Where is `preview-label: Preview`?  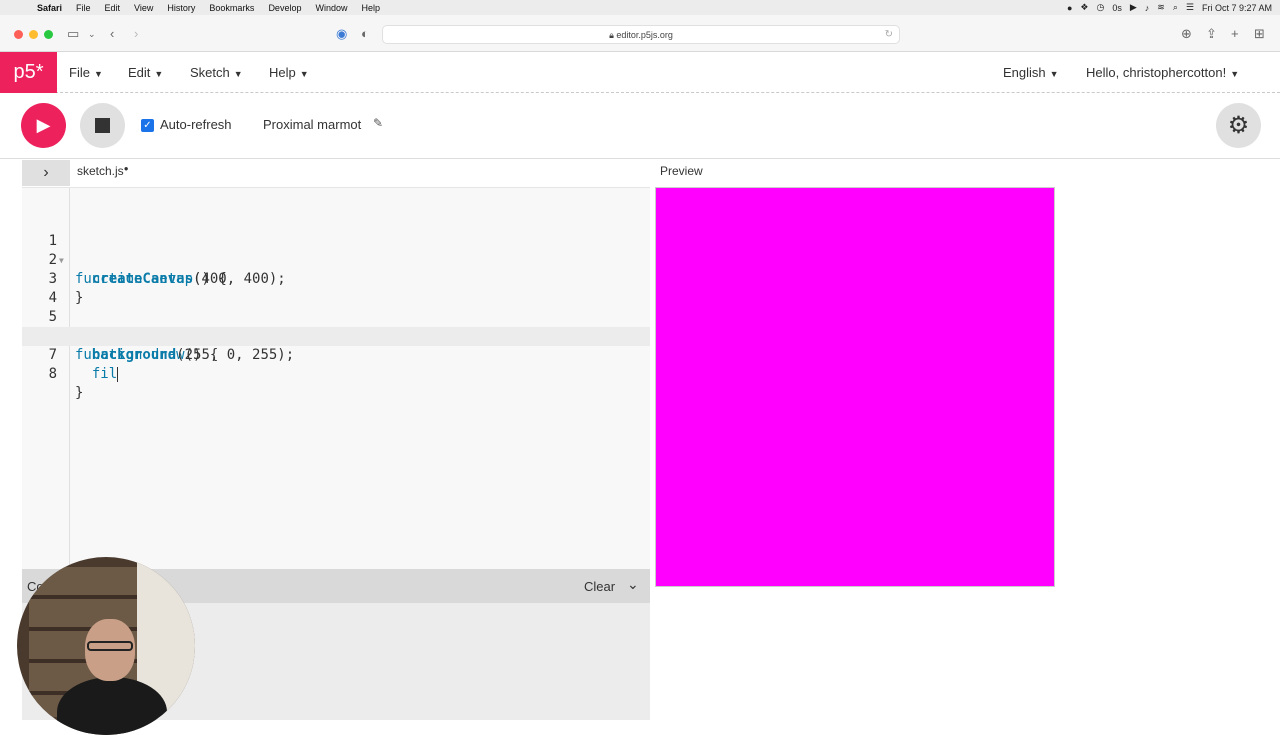 preview-label: Preview is located at coordinates (681, 171).